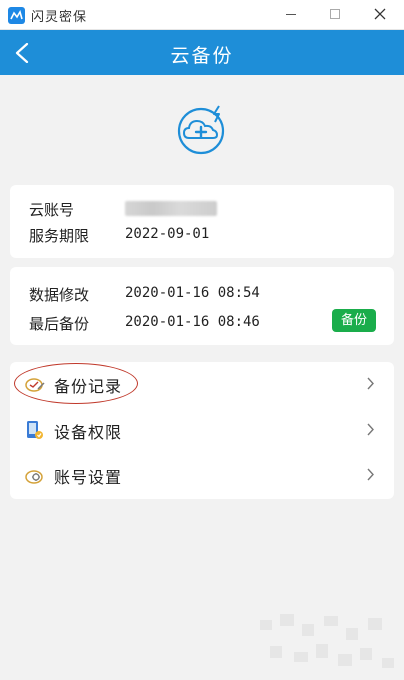 This screenshot has width=404, height=680. What do you see at coordinates (34, 477) in the screenshot?
I see `account-settings-icon` at bounding box center [34, 477].